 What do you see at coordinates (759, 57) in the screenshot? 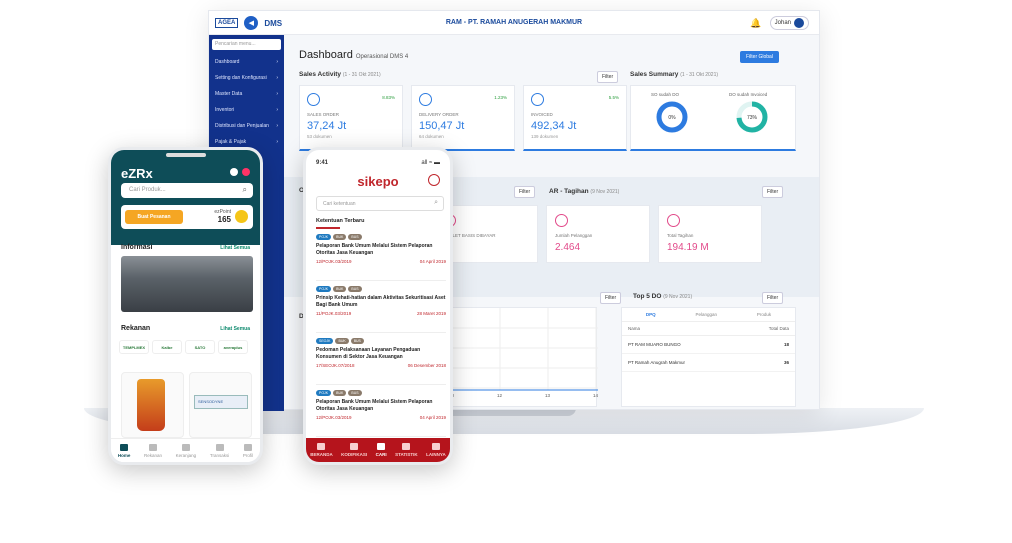
I see `global-filter-button: Filter Global` at bounding box center [759, 57].